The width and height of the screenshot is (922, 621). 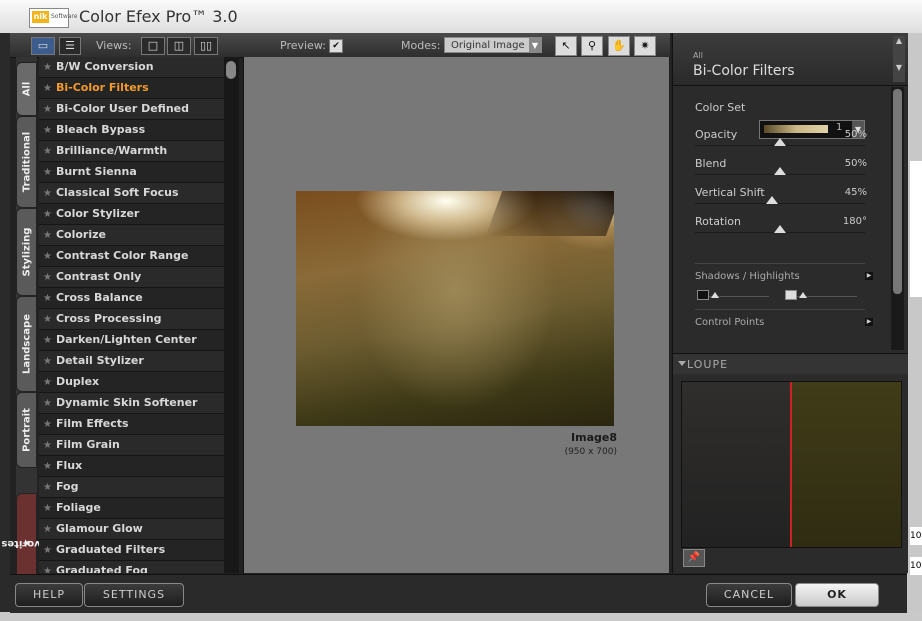 What do you see at coordinates (131, 151) in the screenshot?
I see `filter-list-item: ★ Brilliance/Warmth` at bounding box center [131, 151].